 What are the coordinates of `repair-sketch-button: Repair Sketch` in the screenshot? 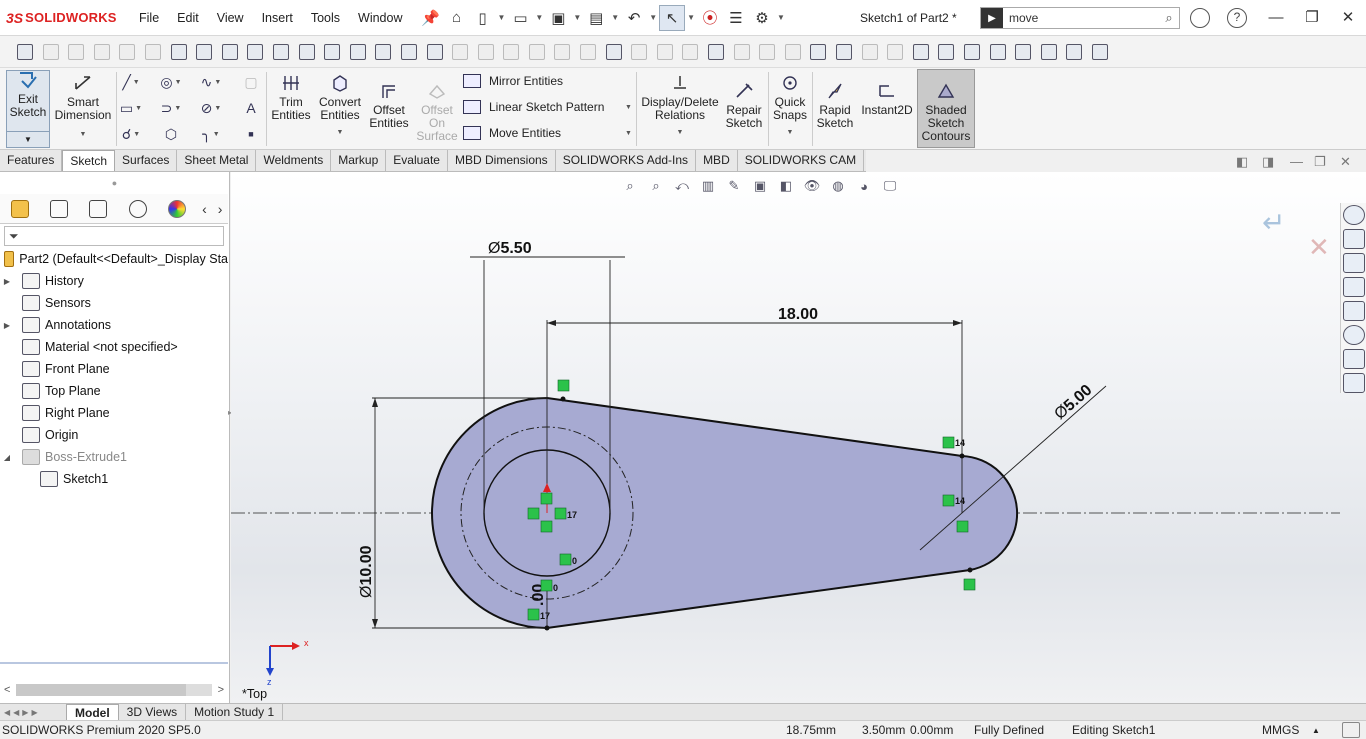 It's located at (744, 106).